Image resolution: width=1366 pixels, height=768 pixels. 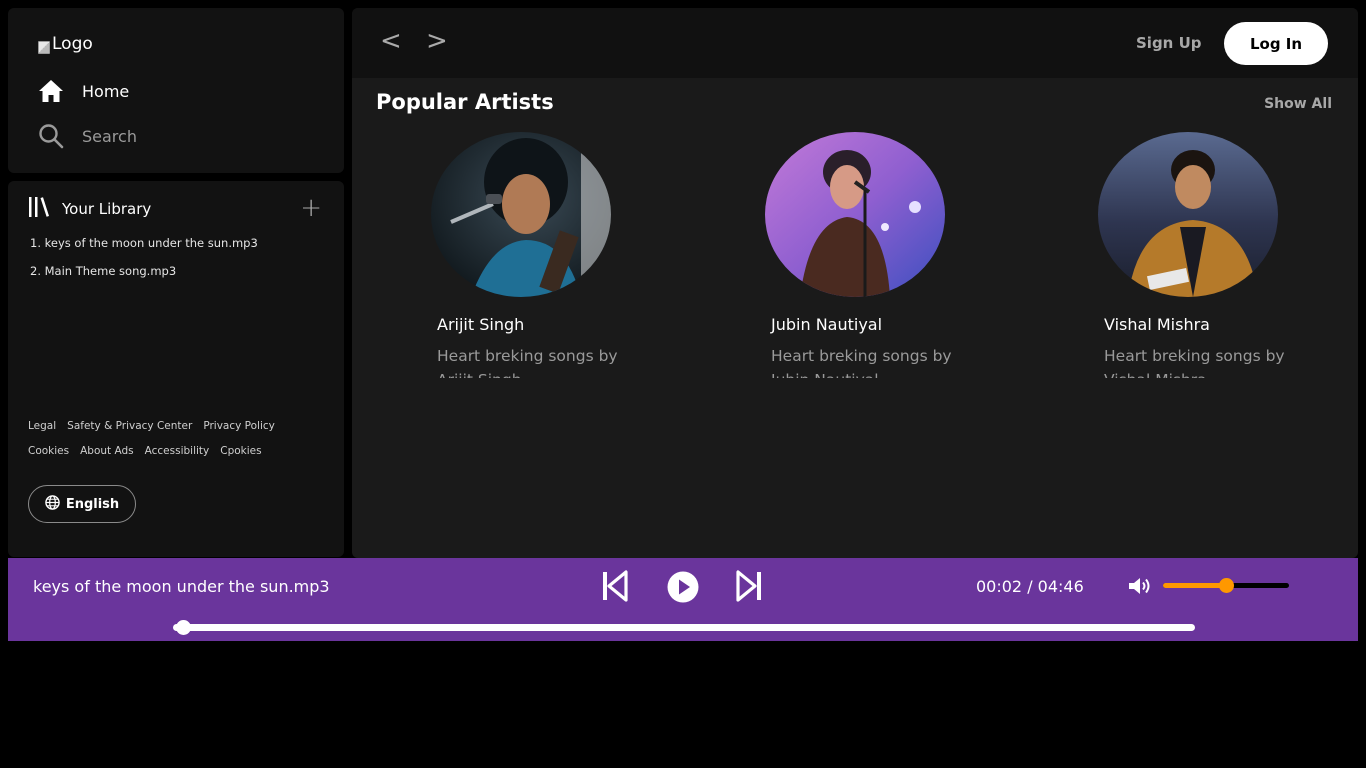 What do you see at coordinates (1157, 324) in the screenshot?
I see `artist-name: Vishal Mishra` at bounding box center [1157, 324].